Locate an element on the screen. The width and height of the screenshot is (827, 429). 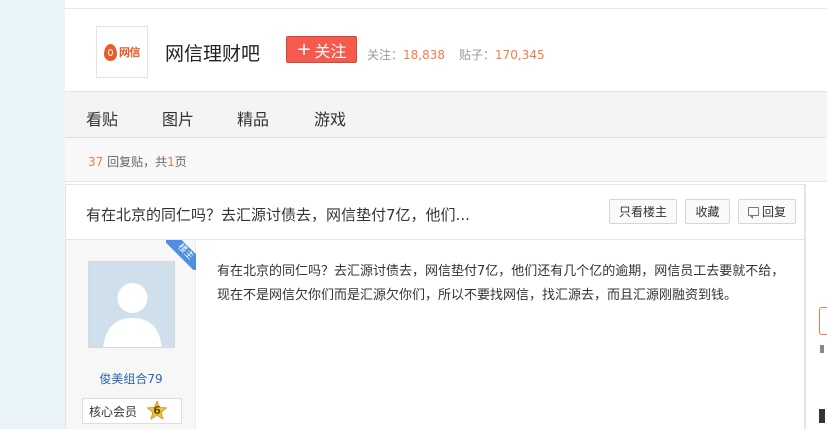
author-column: 俊美组合79 核心会员 6 楼主 is located at coordinates (131, 334).